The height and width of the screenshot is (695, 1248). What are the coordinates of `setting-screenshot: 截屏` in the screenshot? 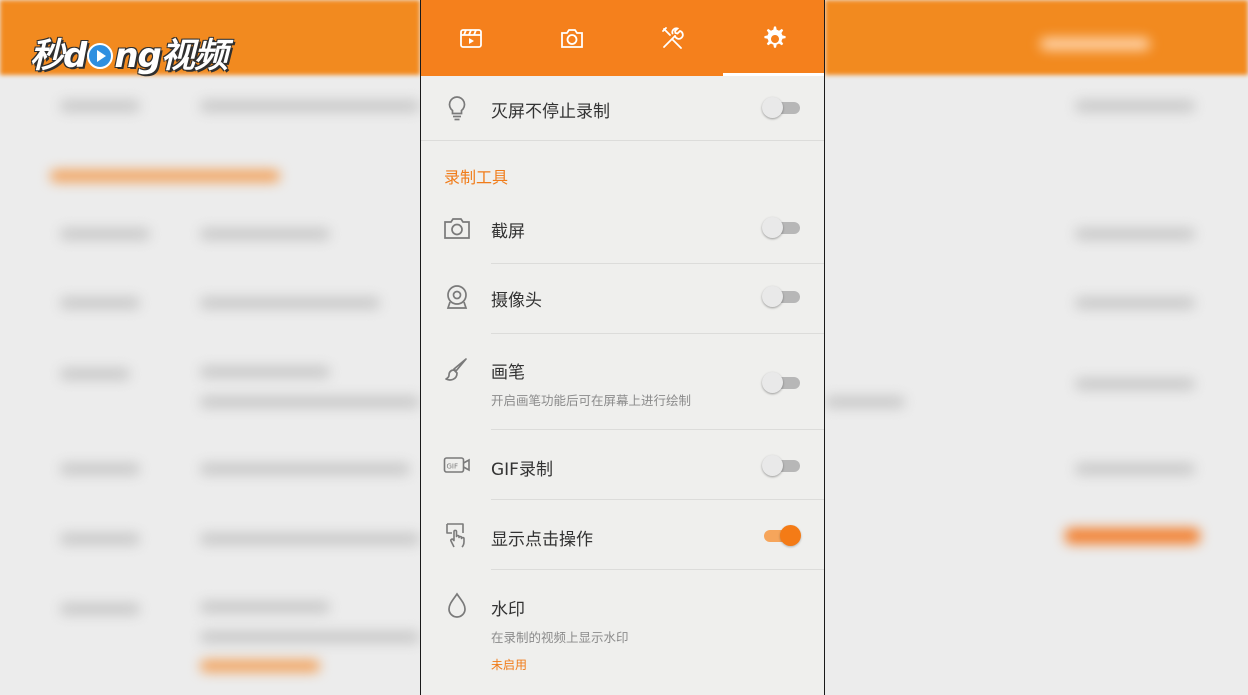 It's located at (622, 230).